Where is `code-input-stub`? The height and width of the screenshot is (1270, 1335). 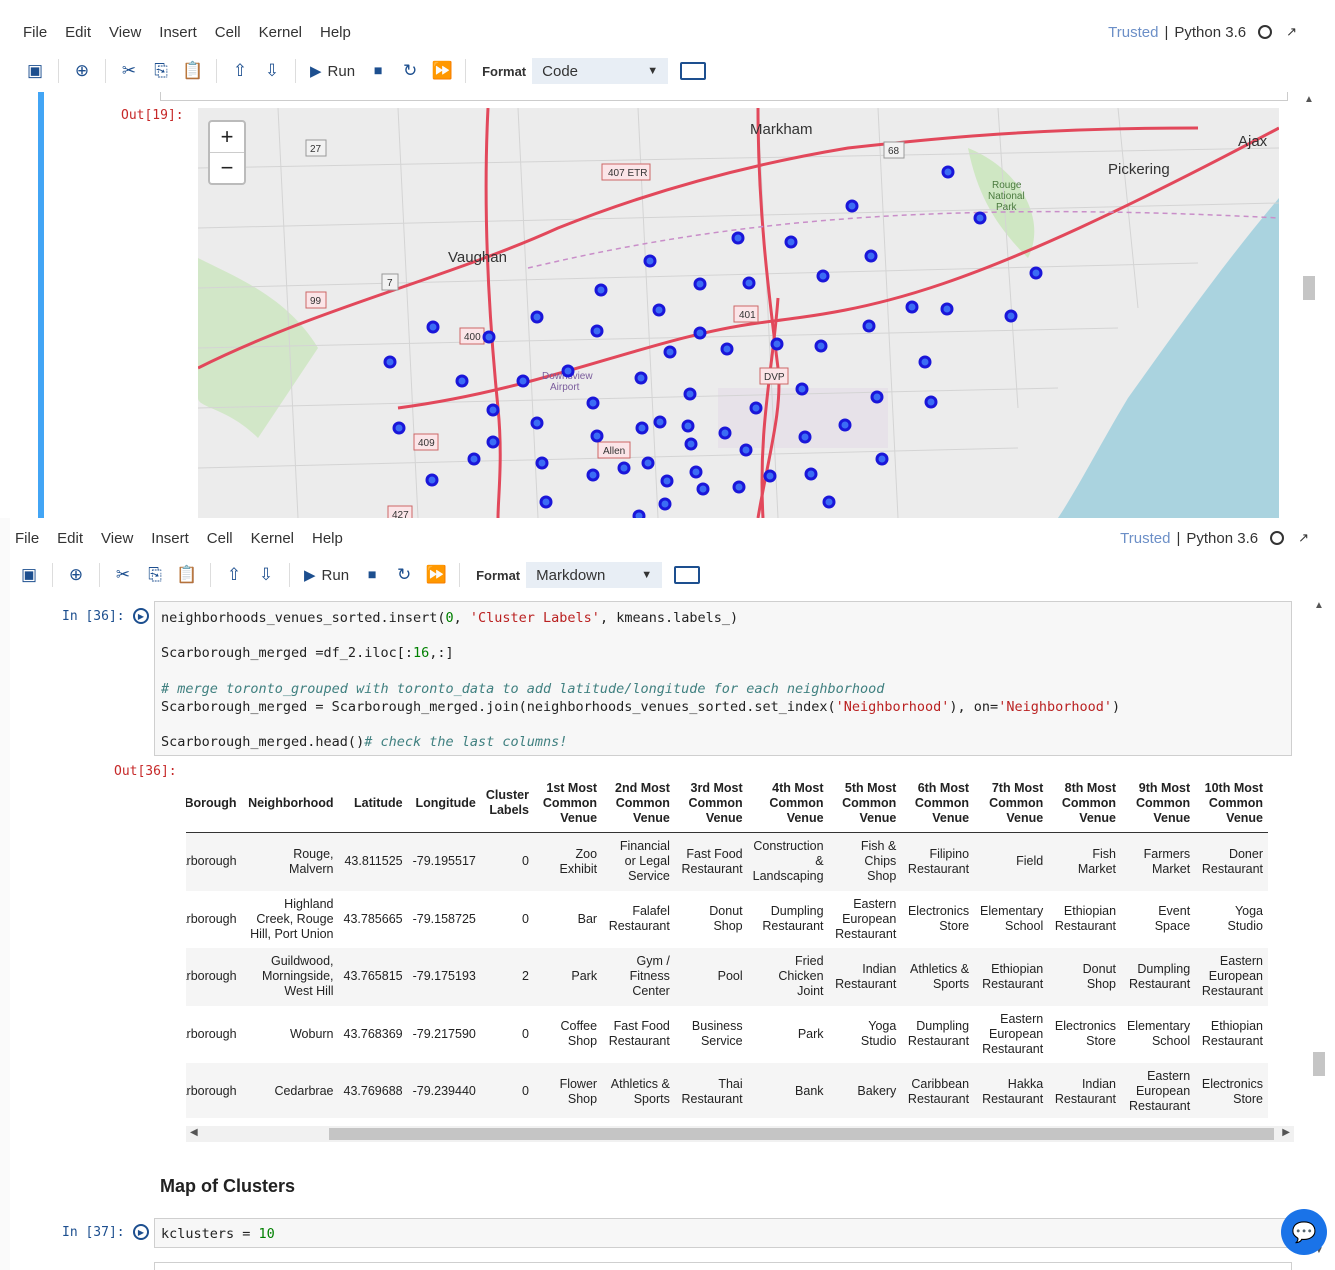
code-input-stub is located at coordinates (724, 96).